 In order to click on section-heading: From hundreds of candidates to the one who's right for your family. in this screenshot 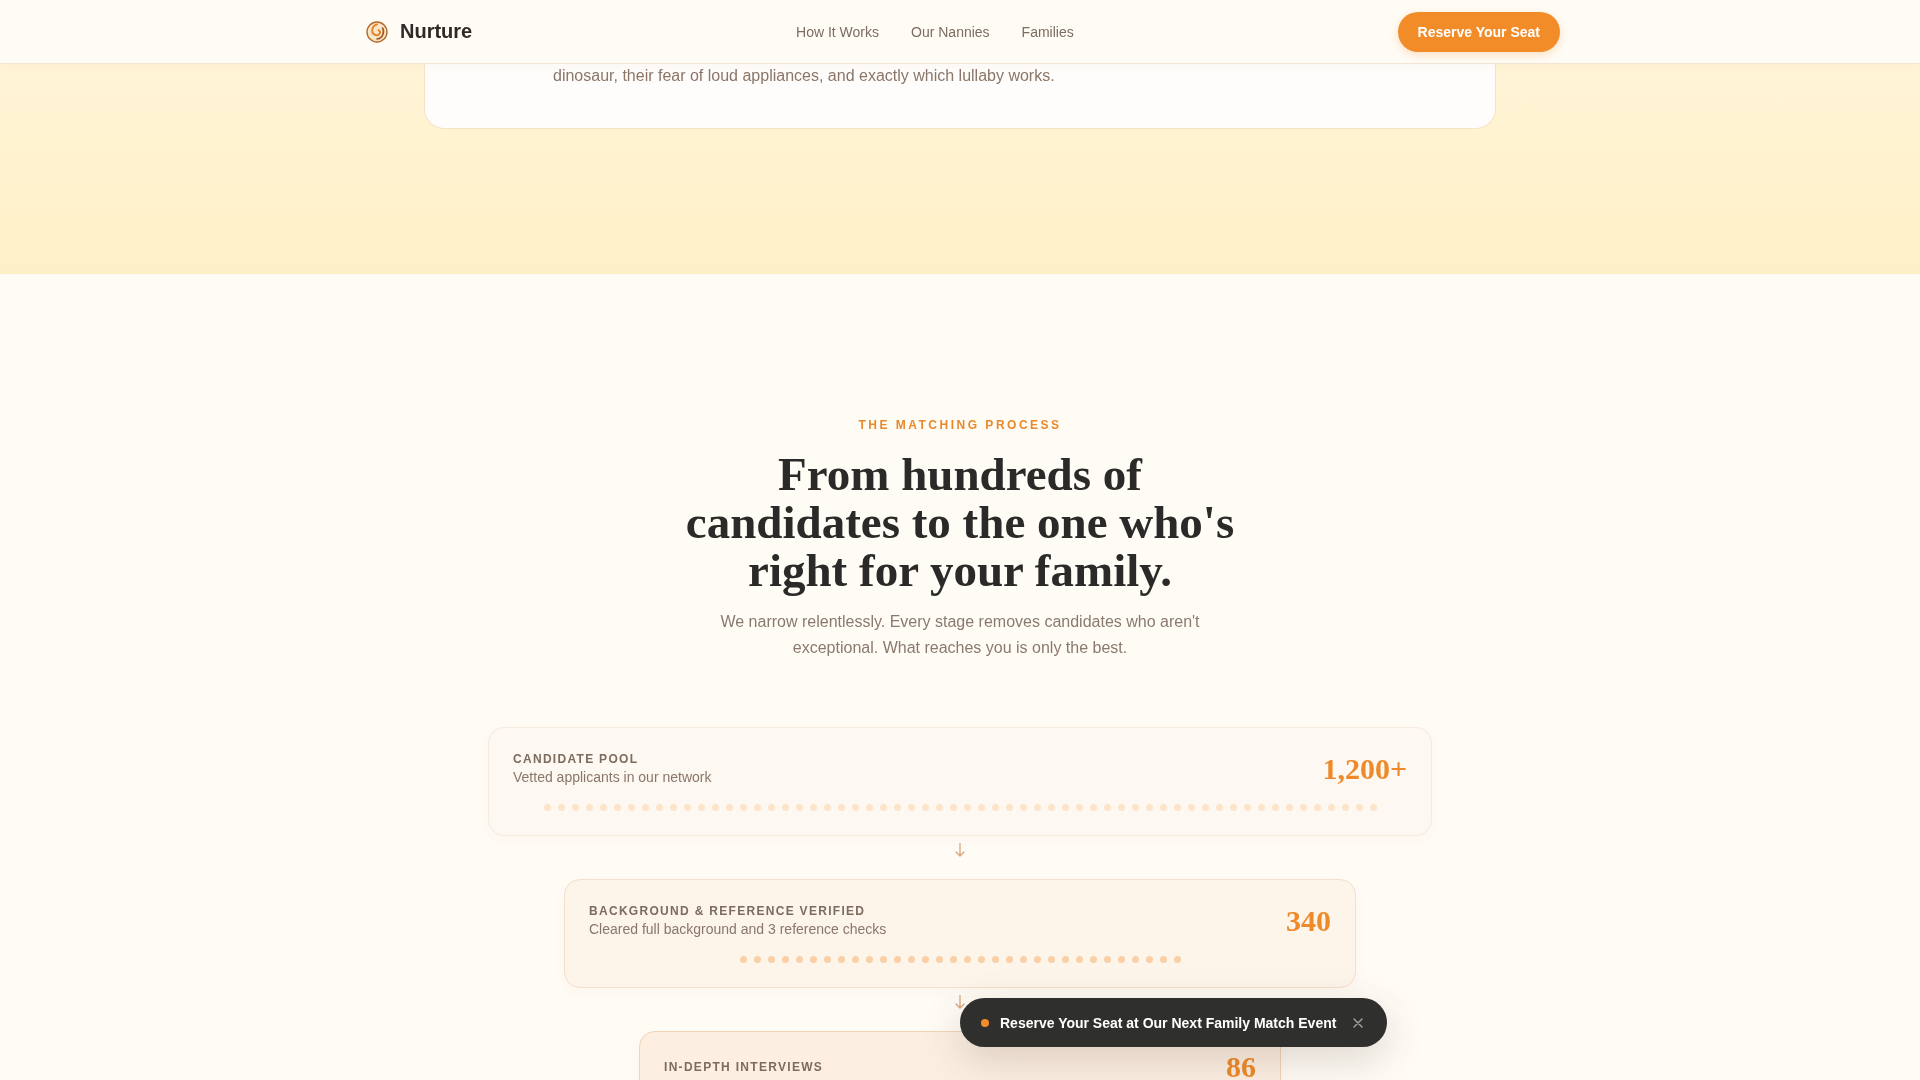, I will do `click(960, 522)`.